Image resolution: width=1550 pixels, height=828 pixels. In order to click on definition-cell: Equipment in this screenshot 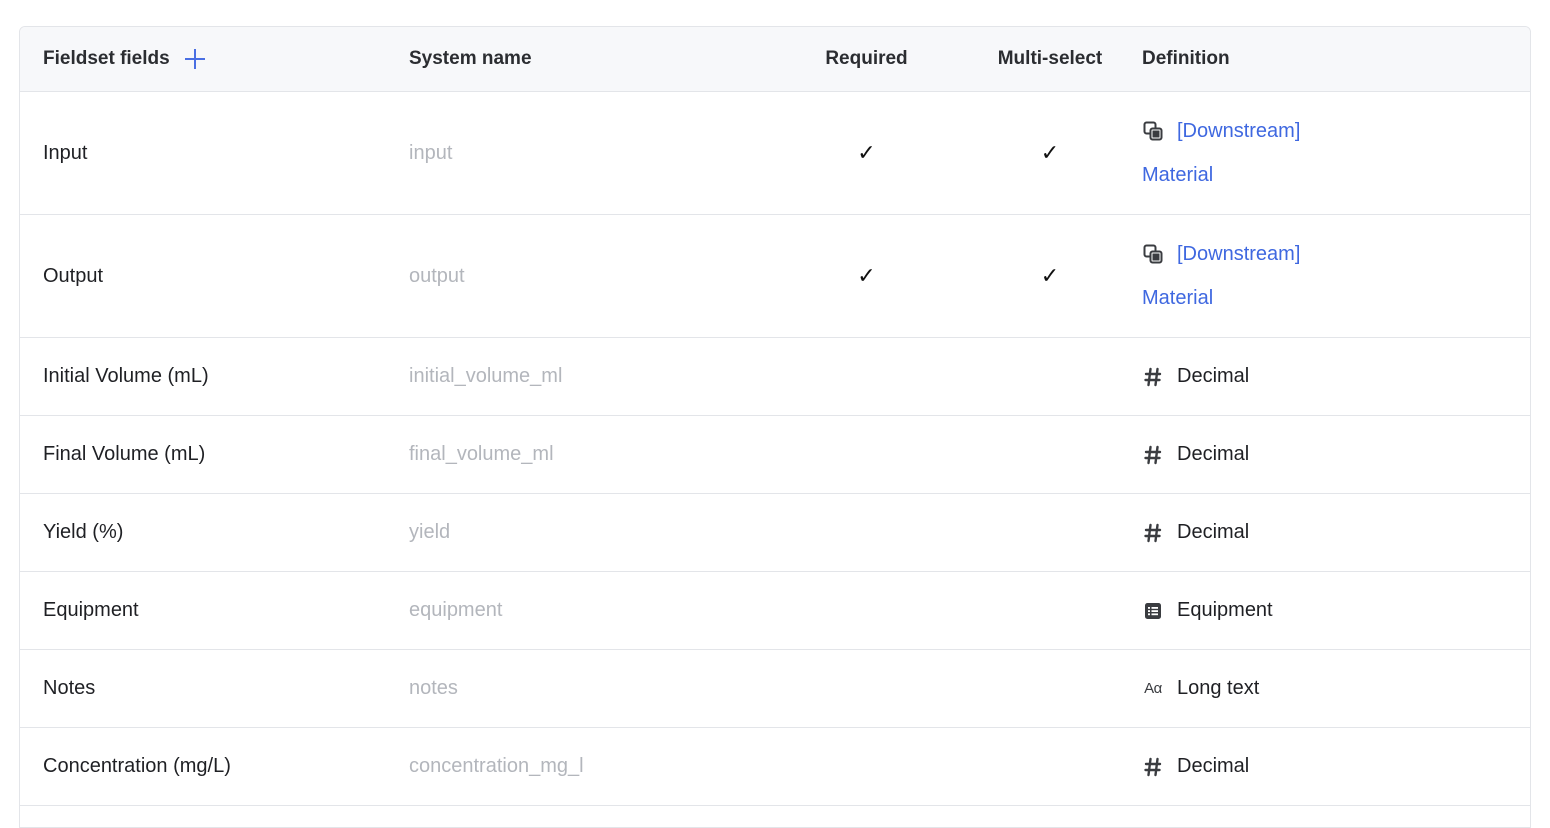, I will do `click(1207, 610)`.